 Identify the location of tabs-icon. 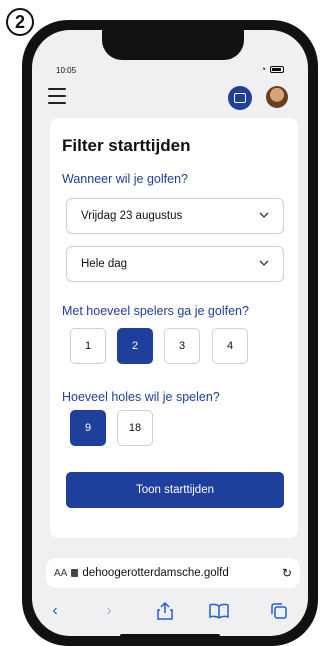
(279, 611).